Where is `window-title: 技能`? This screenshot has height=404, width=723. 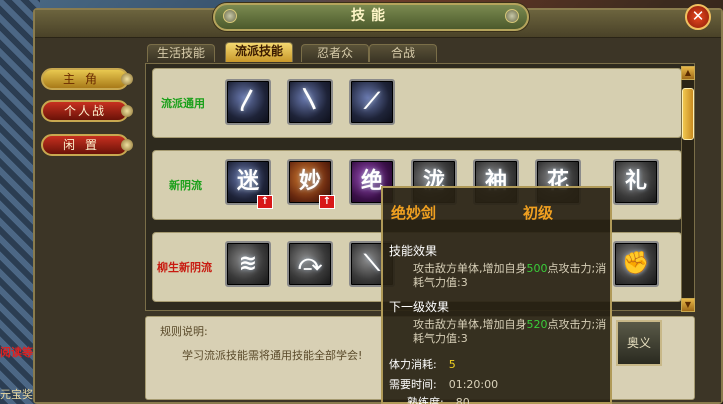
window-title: 技能 is located at coordinates (371, 16).